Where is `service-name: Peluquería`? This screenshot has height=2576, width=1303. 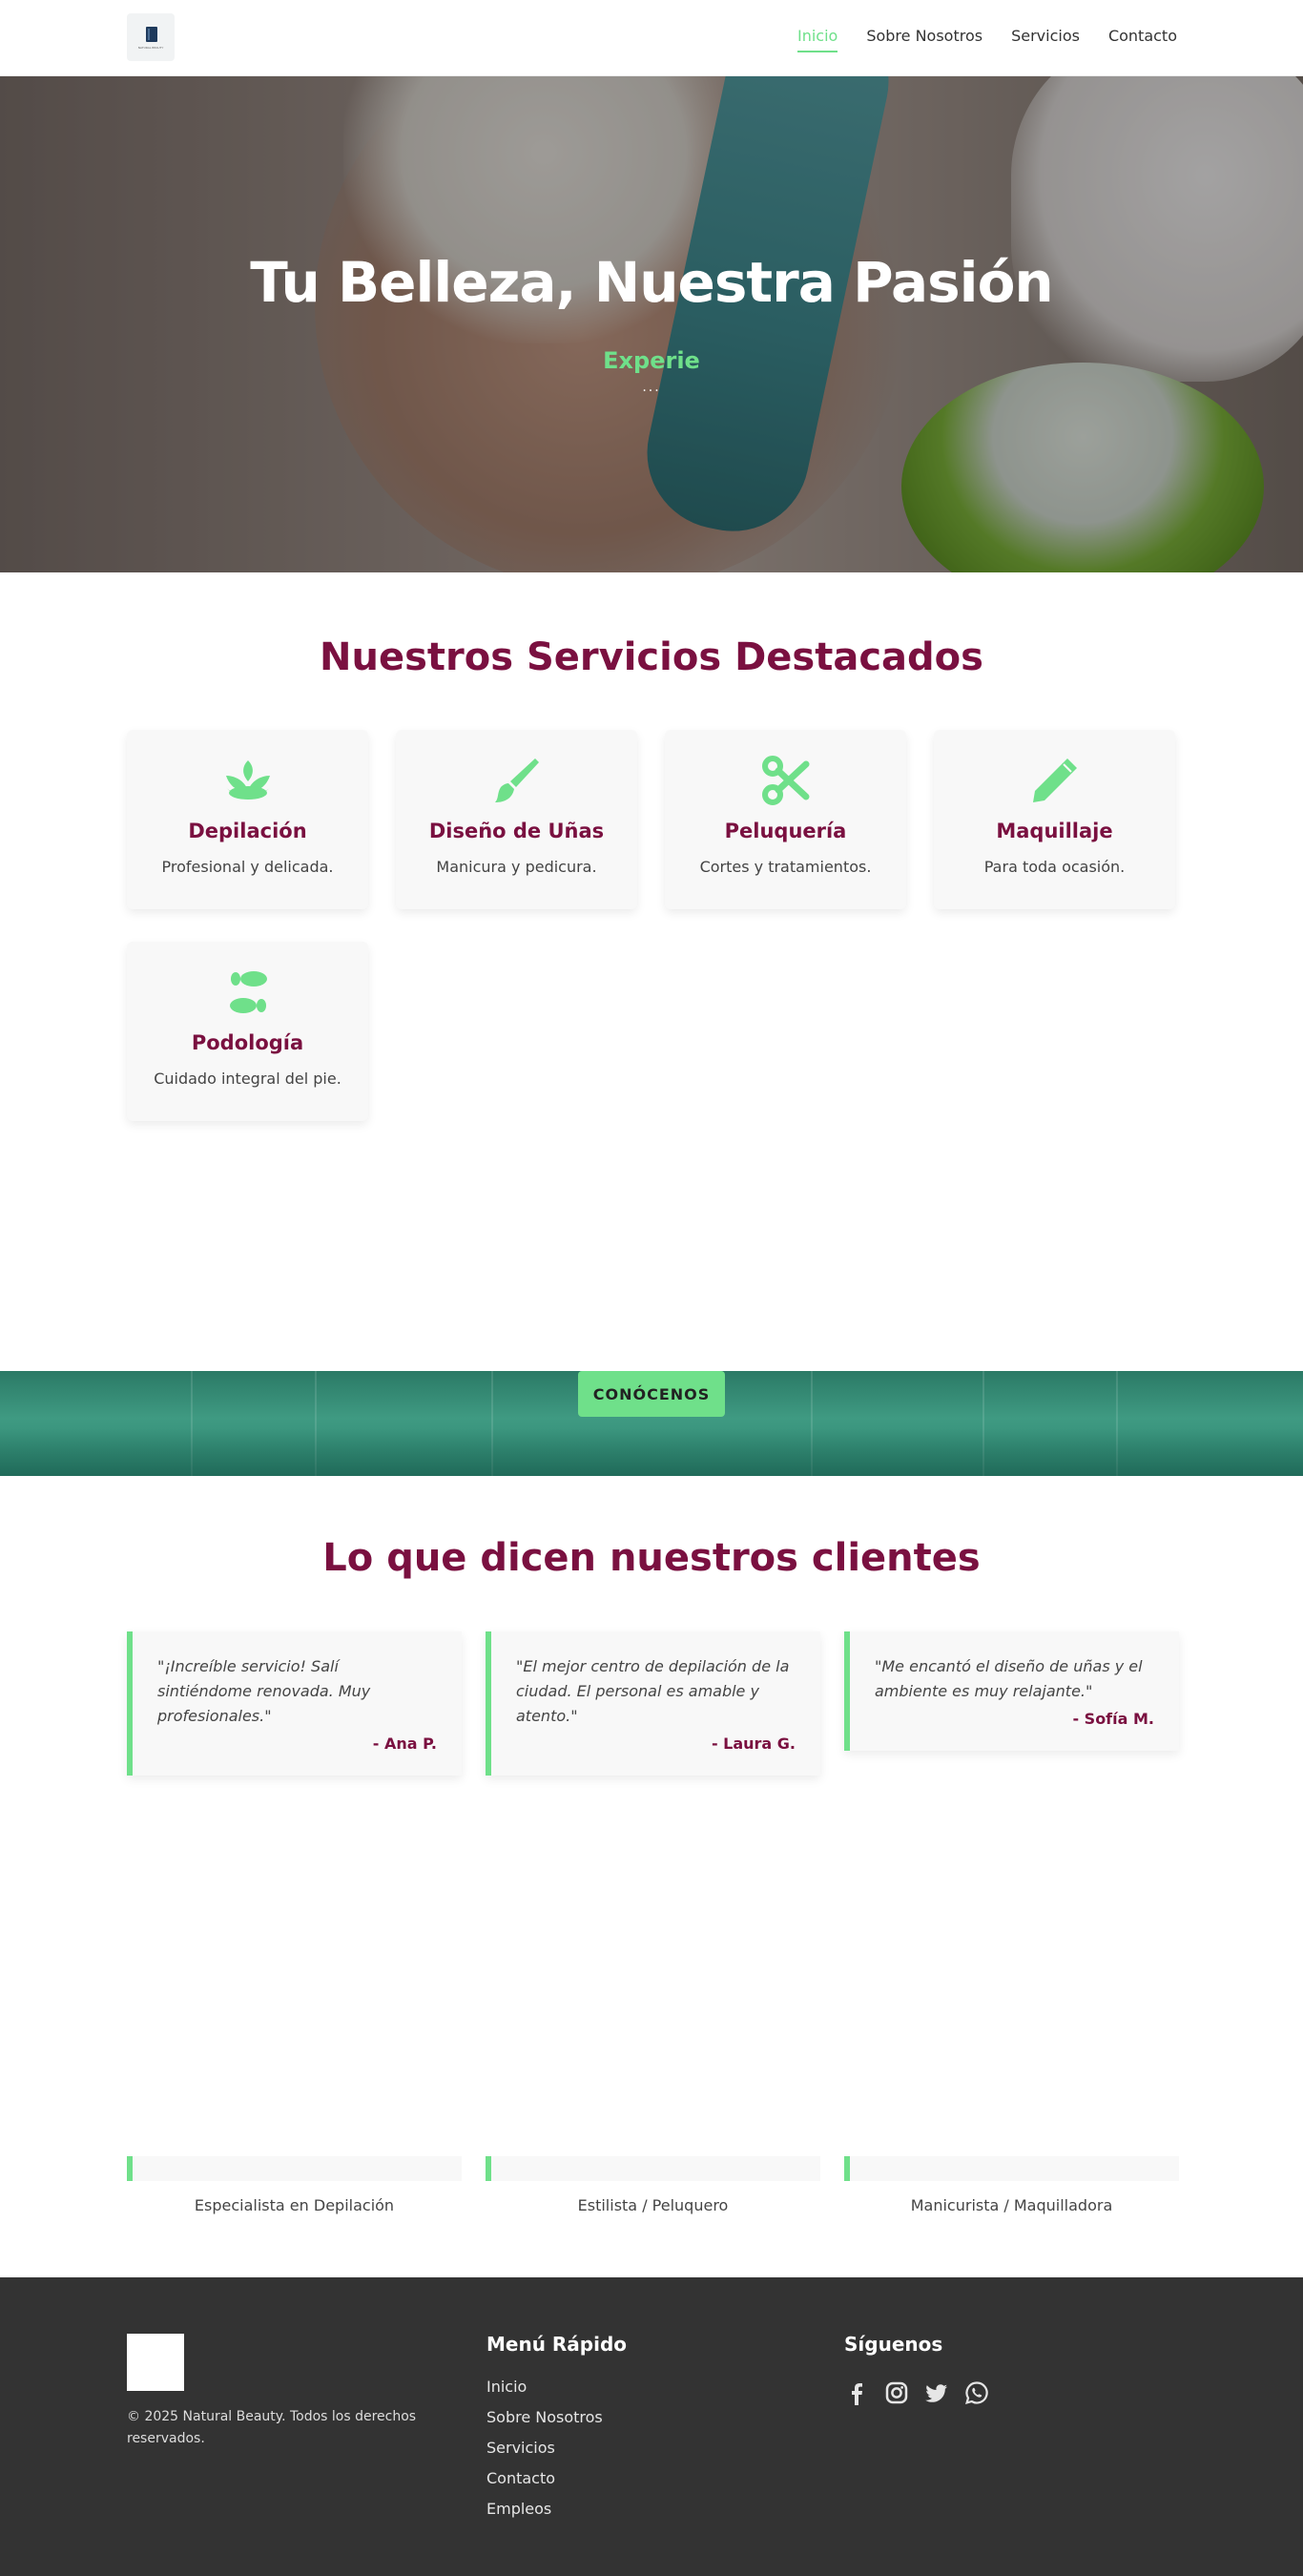 service-name: Peluquería is located at coordinates (785, 831).